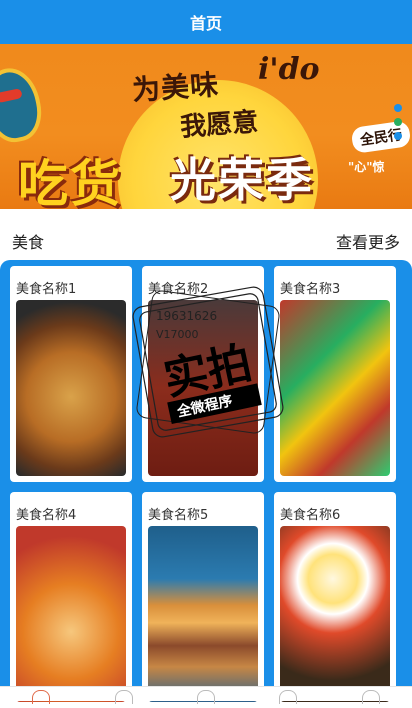 The width and height of the screenshot is (412, 708). I want to click on banner-ido-text: i'do, so click(289, 69).